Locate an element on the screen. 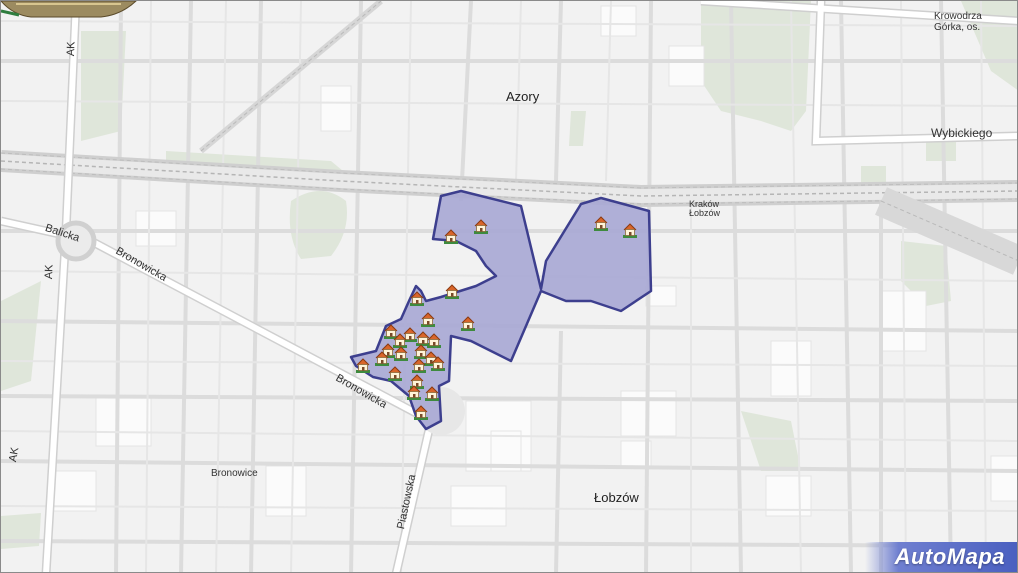 This screenshot has height=573, width=1018. house-markers is located at coordinates (496, 318).